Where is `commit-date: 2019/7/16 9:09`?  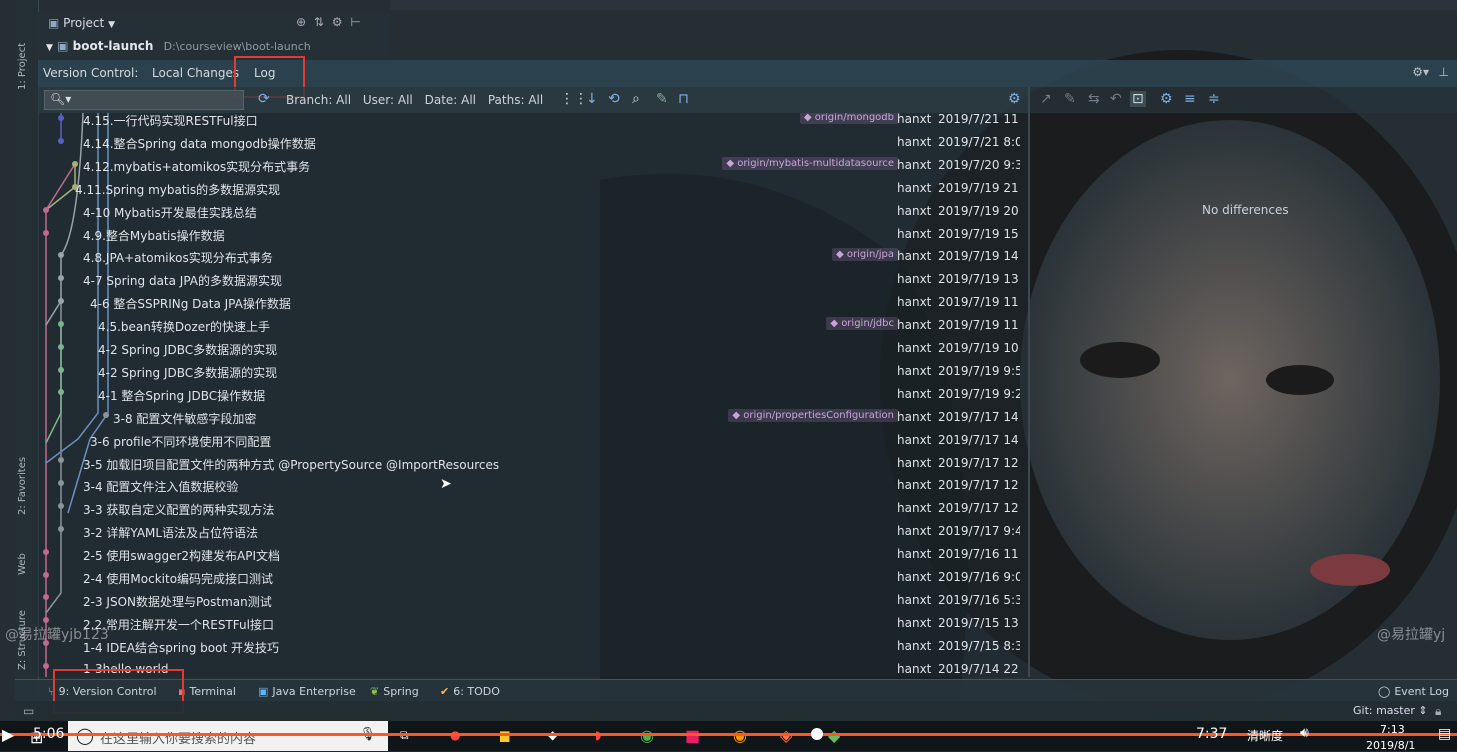 commit-date: 2019/7/16 9:09 is located at coordinates (979, 577).